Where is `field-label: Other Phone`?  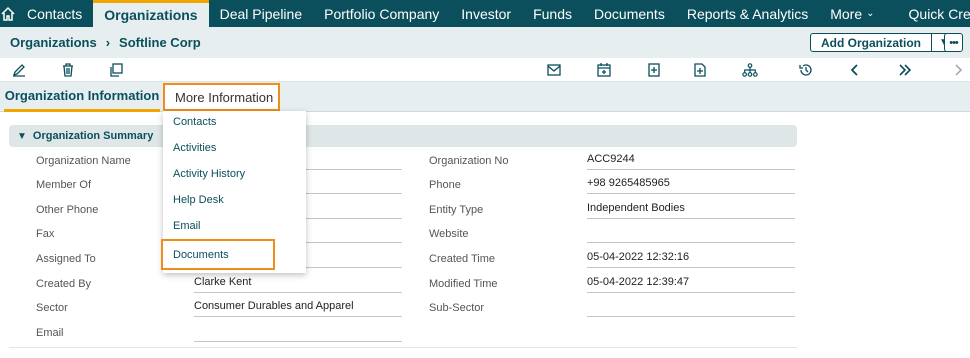 field-label: Other Phone is located at coordinates (67, 210).